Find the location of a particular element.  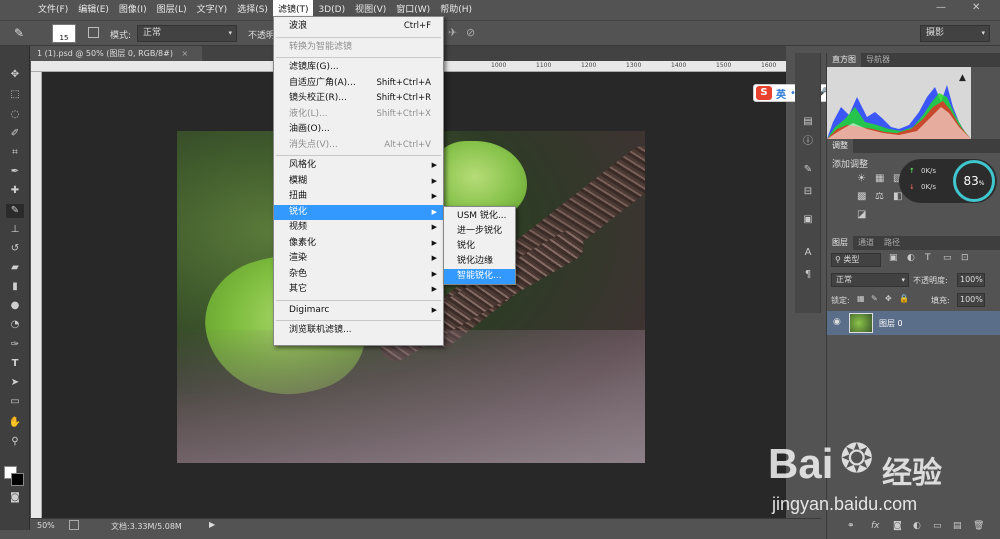

fx-icon: fx is located at coordinates (875, 526).